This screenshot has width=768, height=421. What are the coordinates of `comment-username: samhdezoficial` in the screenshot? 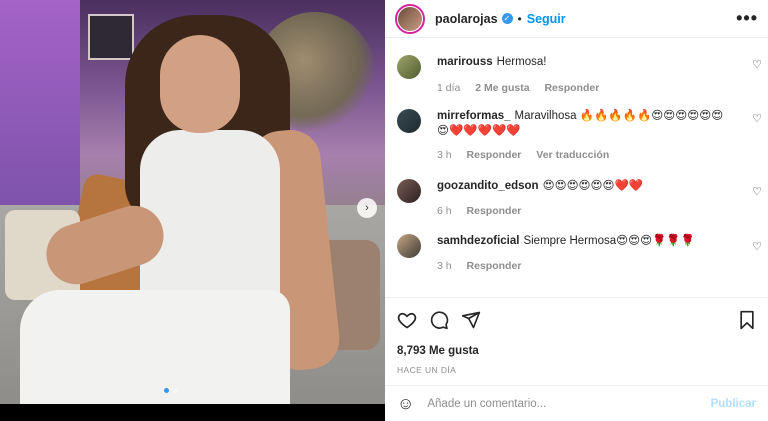 It's located at (478, 241).